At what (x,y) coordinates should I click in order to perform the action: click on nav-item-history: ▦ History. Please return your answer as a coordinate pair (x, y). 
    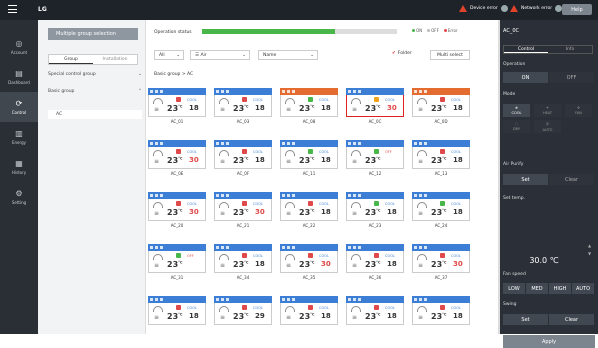
    Looking at the image, I should click on (19, 167).